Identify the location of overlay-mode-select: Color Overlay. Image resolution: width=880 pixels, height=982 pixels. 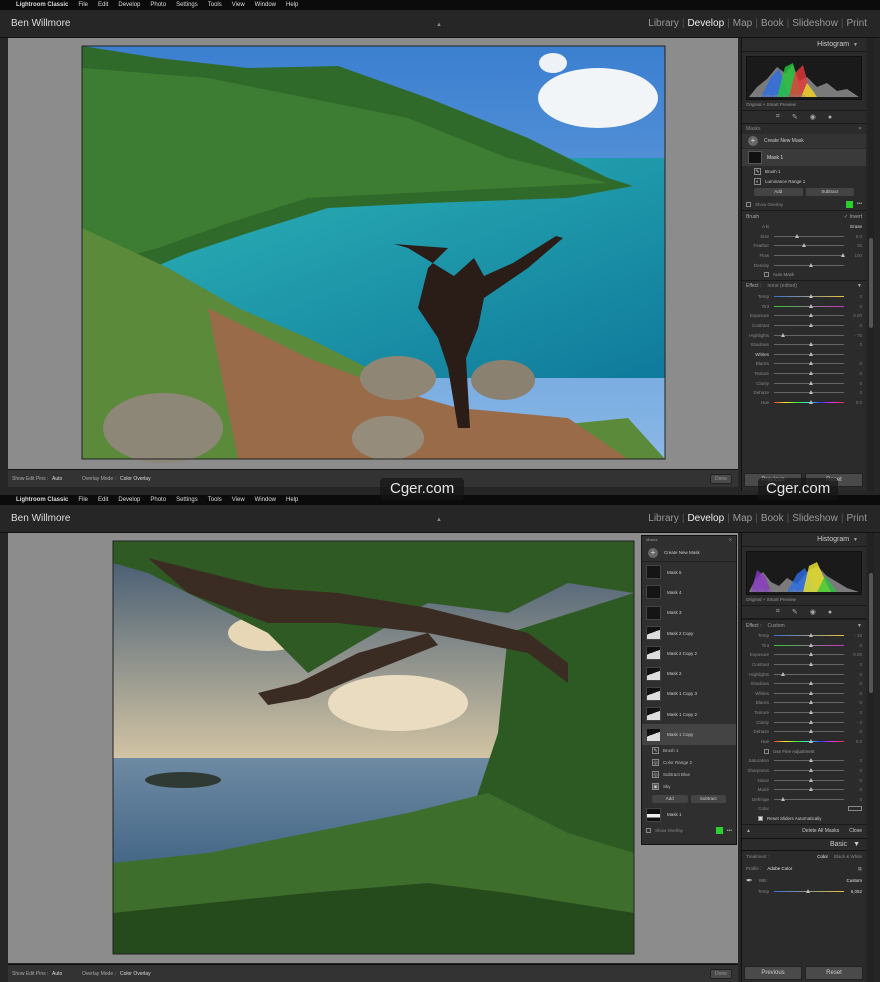
(135, 973).